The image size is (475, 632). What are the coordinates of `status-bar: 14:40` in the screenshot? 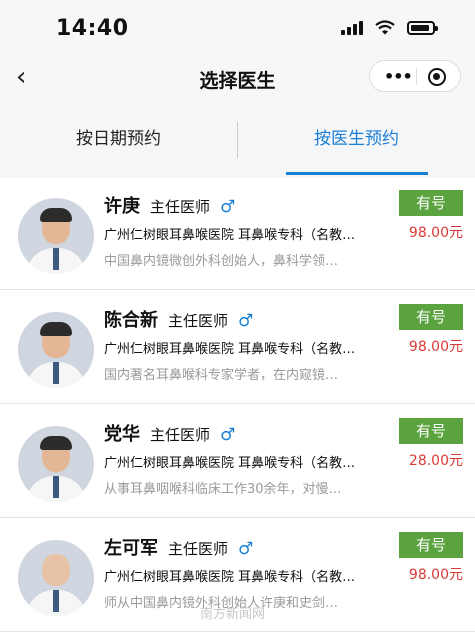 It's located at (237, 28).